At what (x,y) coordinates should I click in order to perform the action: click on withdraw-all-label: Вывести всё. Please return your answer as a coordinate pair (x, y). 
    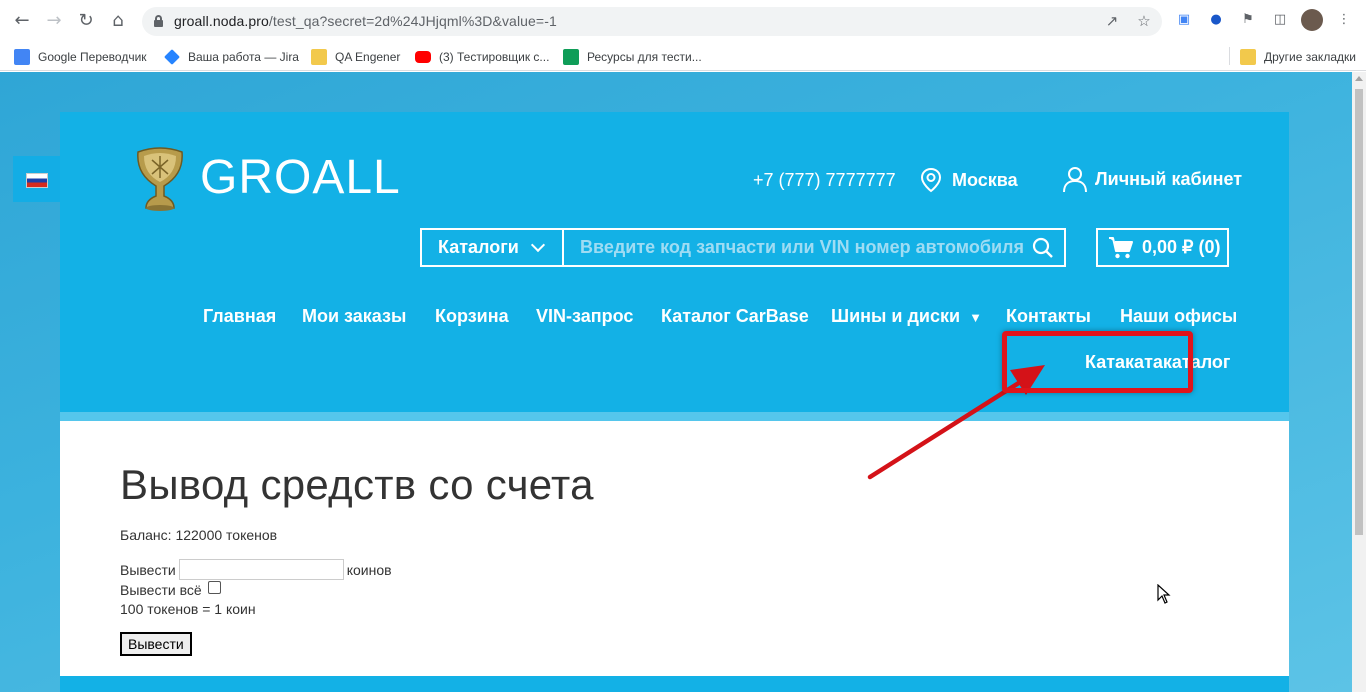
    Looking at the image, I should click on (161, 590).